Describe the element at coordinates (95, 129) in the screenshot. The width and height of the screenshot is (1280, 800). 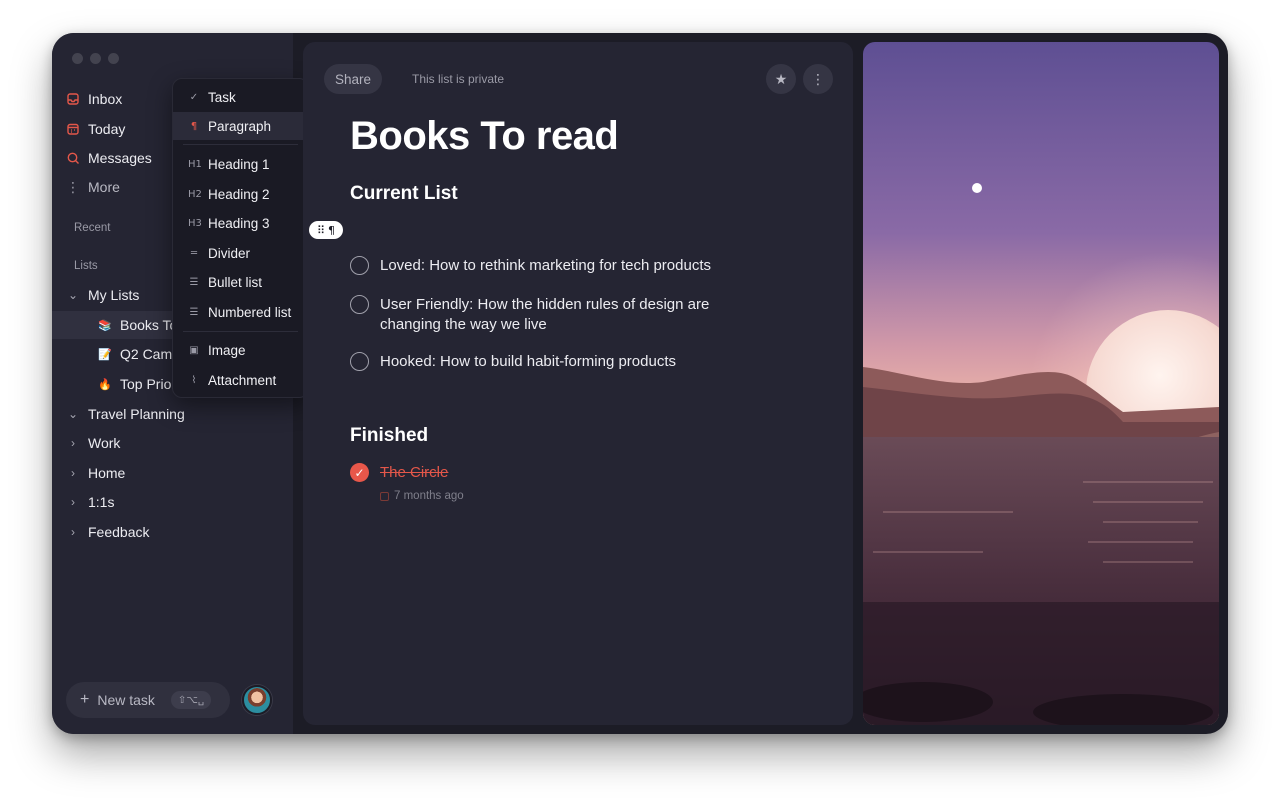
I see `sidebar-item-today: Today` at that location.